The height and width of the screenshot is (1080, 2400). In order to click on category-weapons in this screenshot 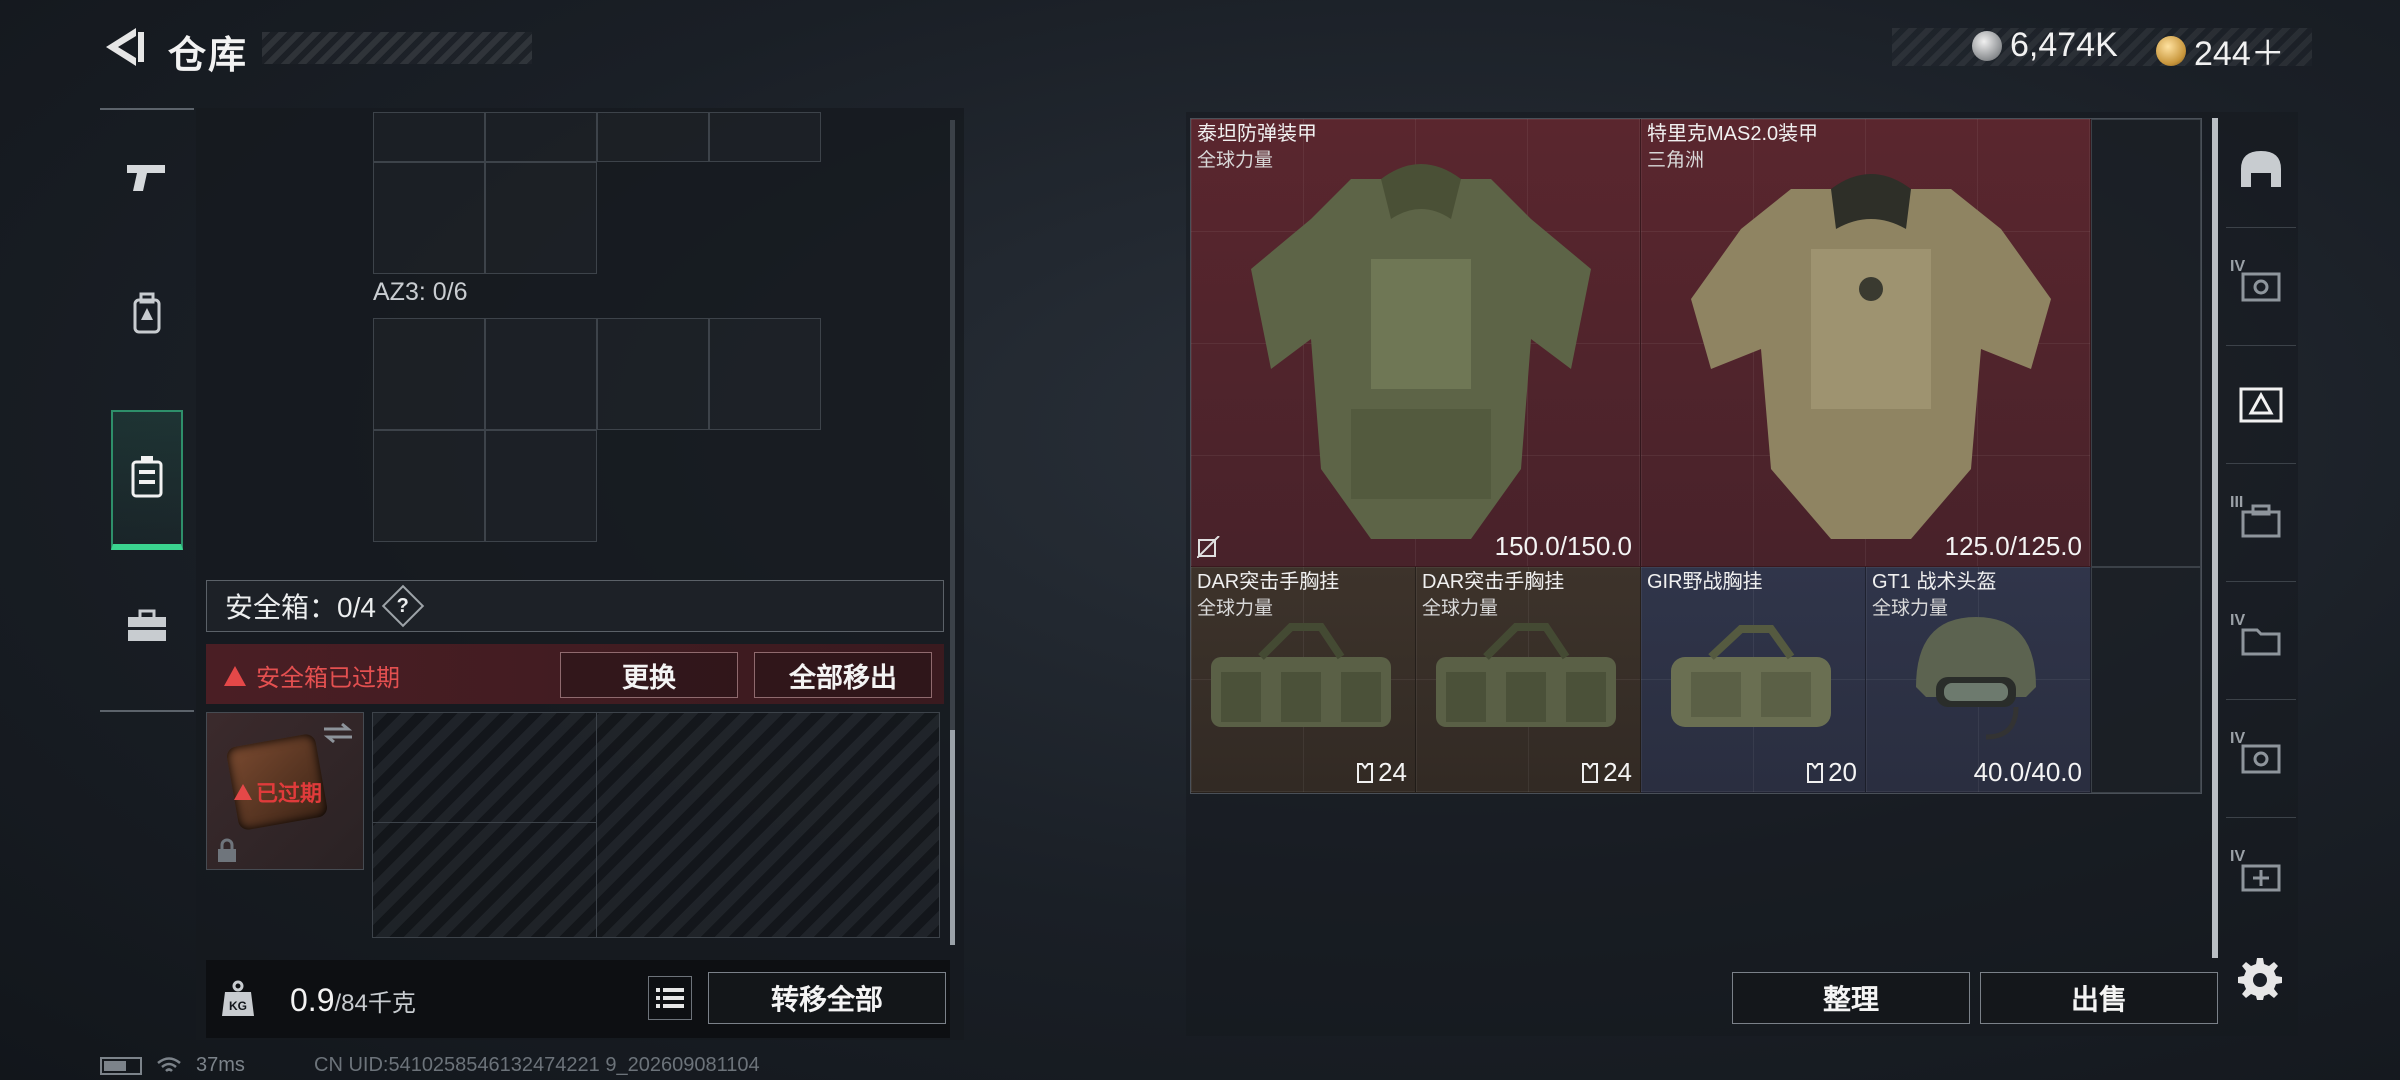, I will do `click(147, 178)`.